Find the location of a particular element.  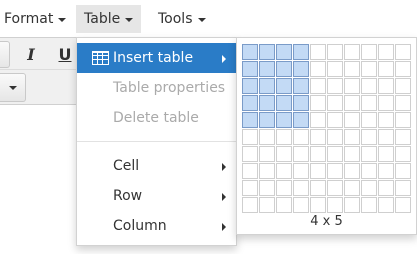

italic-button: I is located at coordinates (31, 54).